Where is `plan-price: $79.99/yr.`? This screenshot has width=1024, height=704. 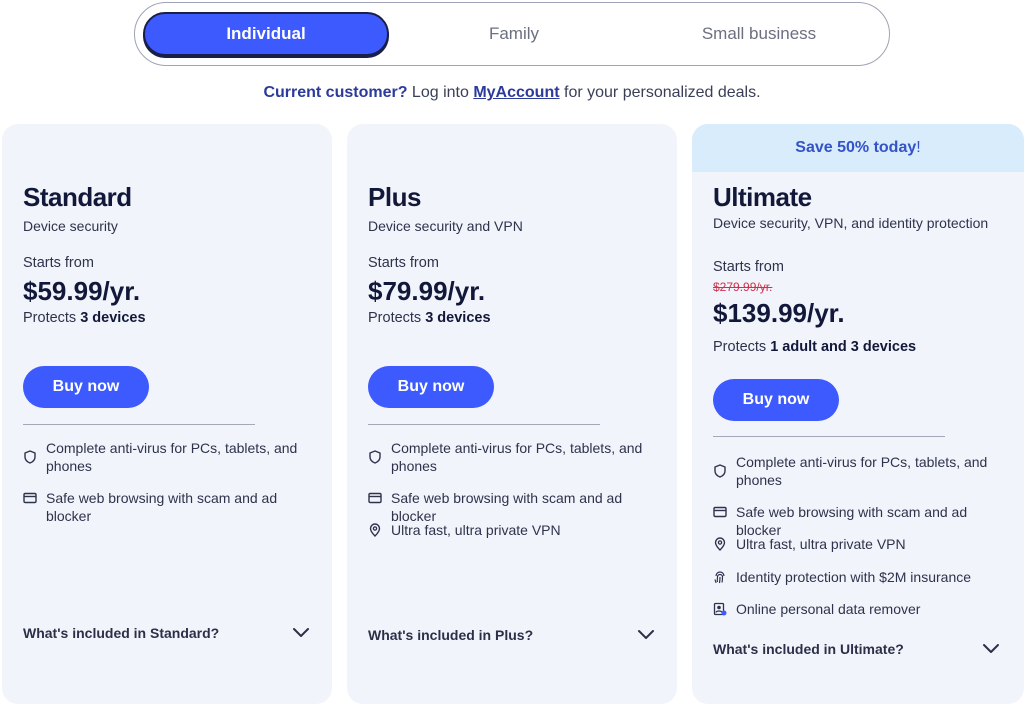 plan-price: $79.99/yr. is located at coordinates (427, 291).